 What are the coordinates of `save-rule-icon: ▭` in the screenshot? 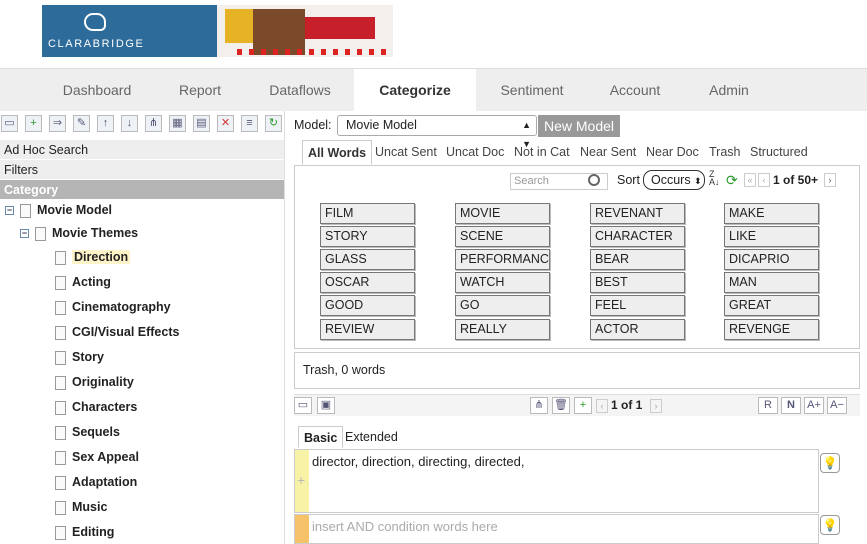 It's located at (303, 405).